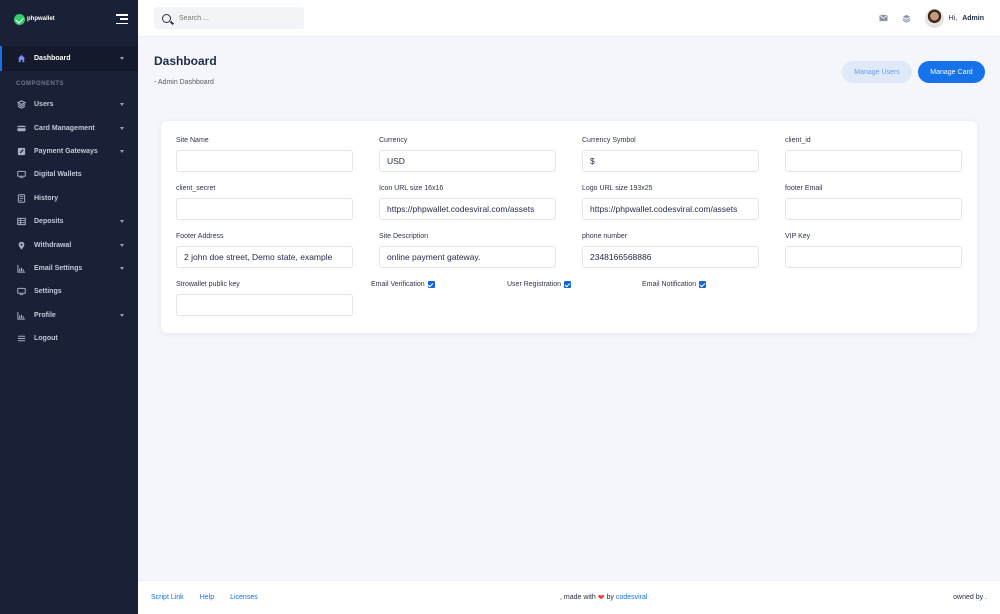 Image resolution: width=1000 pixels, height=614 pixels. What do you see at coordinates (49, 222) in the screenshot?
I see `sidebar-item-label: Deposits` at bounding box center [49, 222].